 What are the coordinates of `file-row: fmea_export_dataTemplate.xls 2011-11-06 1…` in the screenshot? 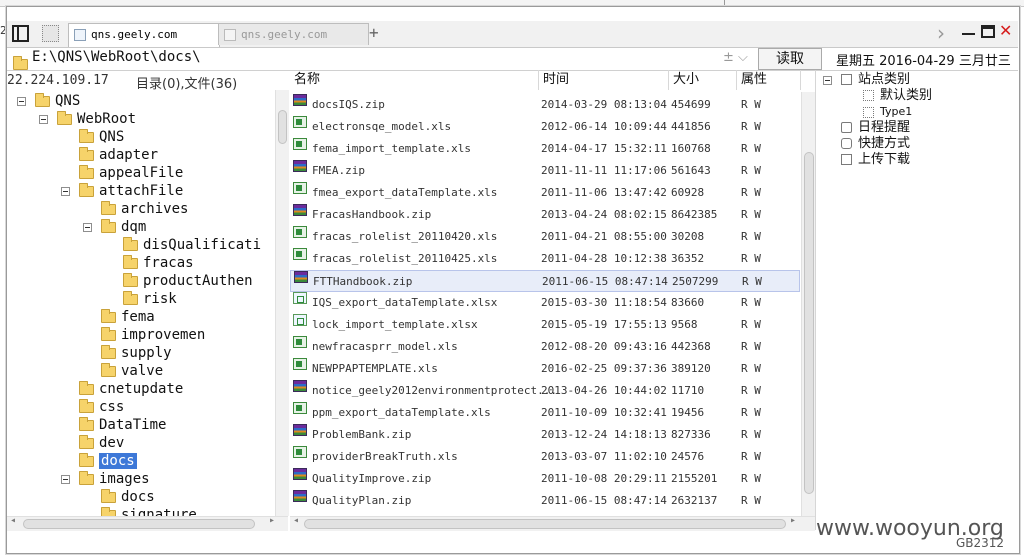 It's located at (545, 193).